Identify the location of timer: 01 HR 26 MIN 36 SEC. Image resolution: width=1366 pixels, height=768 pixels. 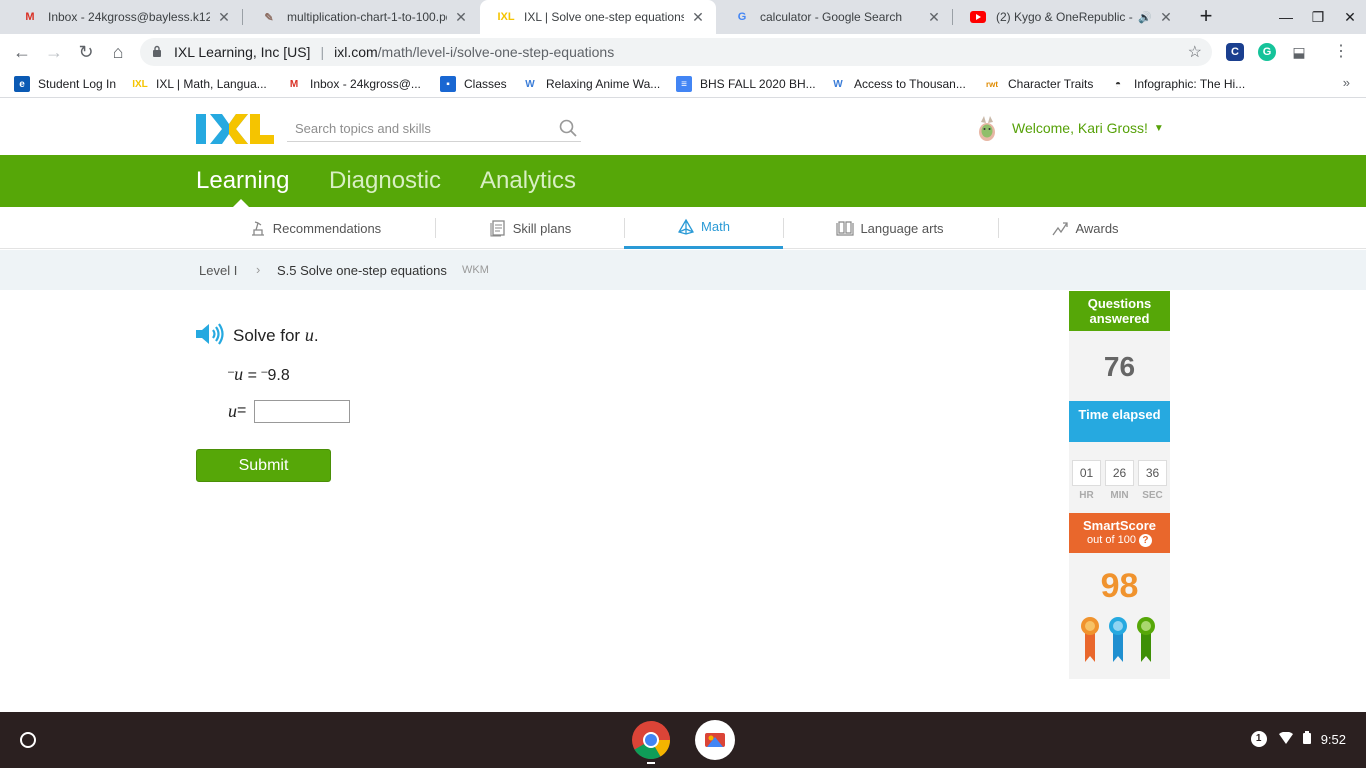
(1119, 480).